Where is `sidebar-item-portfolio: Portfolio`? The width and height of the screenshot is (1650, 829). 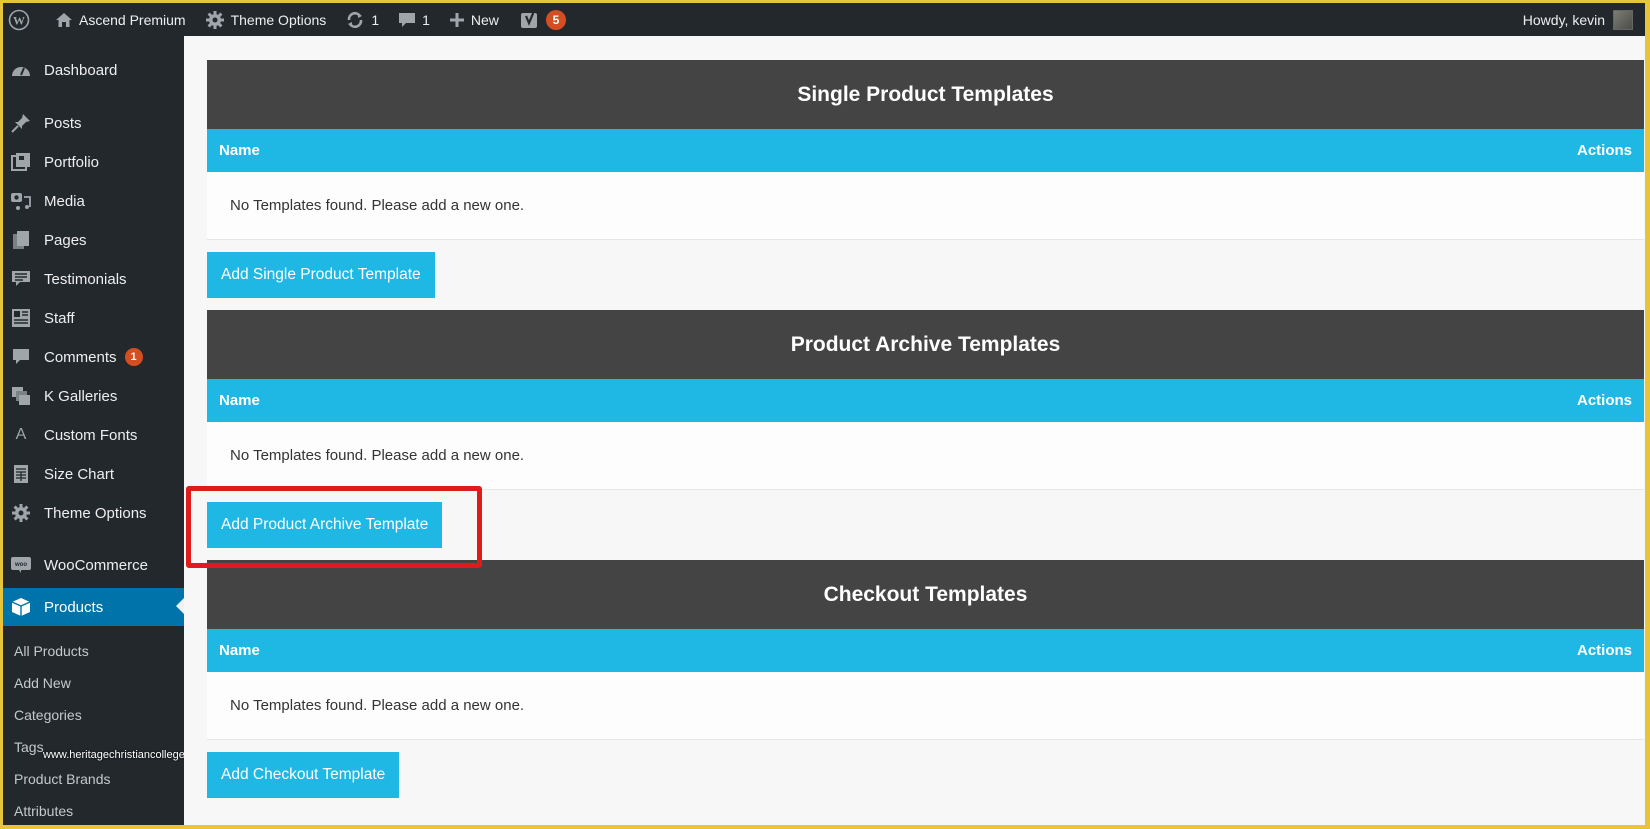 sidebar-item-portfolio: Portfolio is located at coordinates (93, 162).